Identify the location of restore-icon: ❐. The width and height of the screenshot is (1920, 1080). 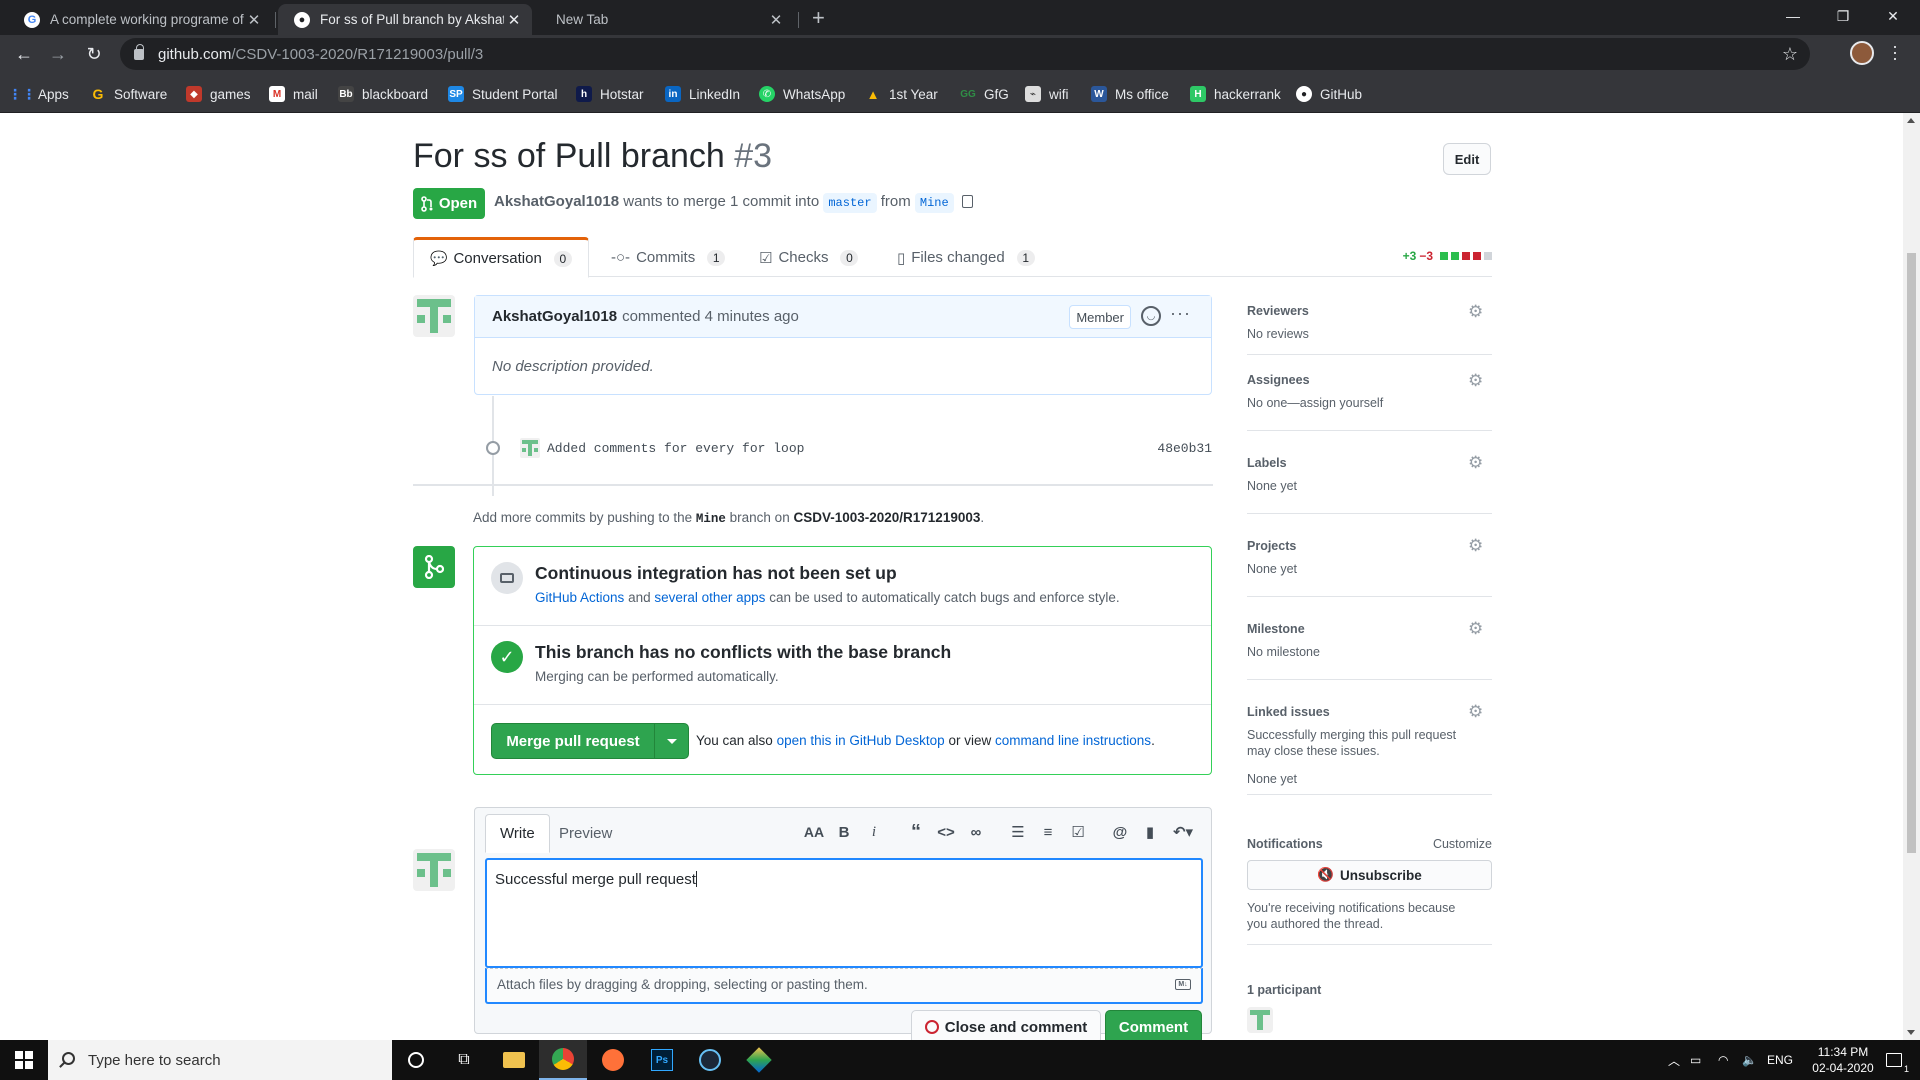
(1843, 16).